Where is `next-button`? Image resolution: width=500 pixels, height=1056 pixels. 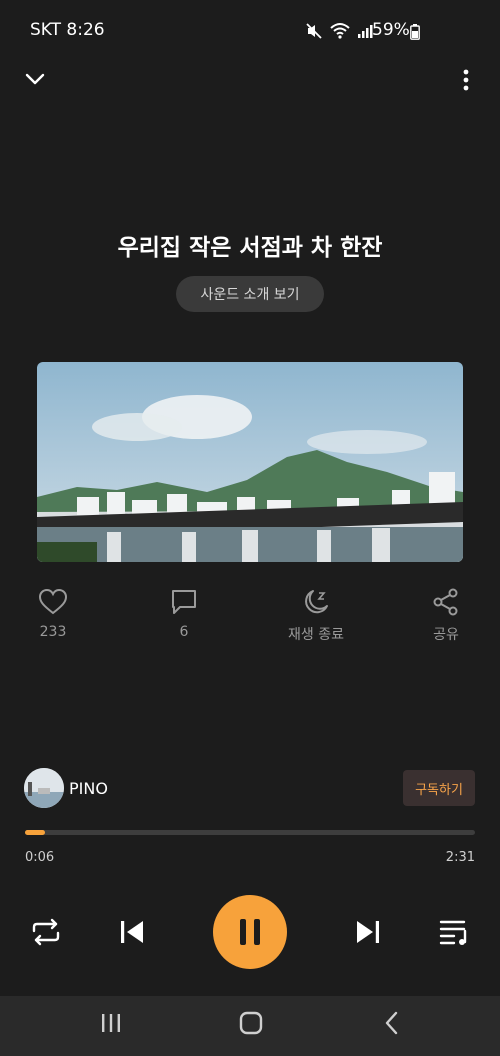
next-button is located at coordinates (368, 932).